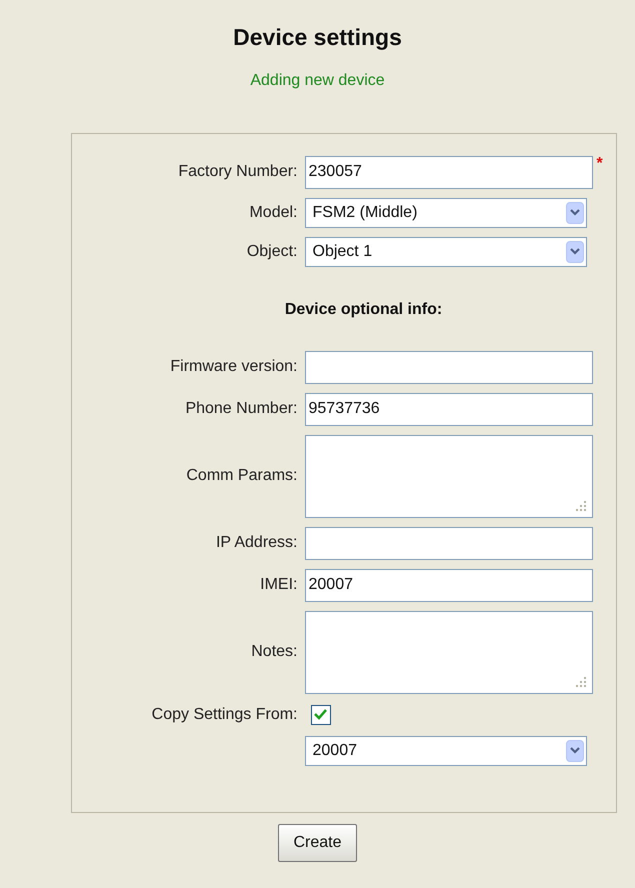  Describe the element at coordinates (233, 367) in the screenshot. I see `field-label: Firmware version:` at that location.